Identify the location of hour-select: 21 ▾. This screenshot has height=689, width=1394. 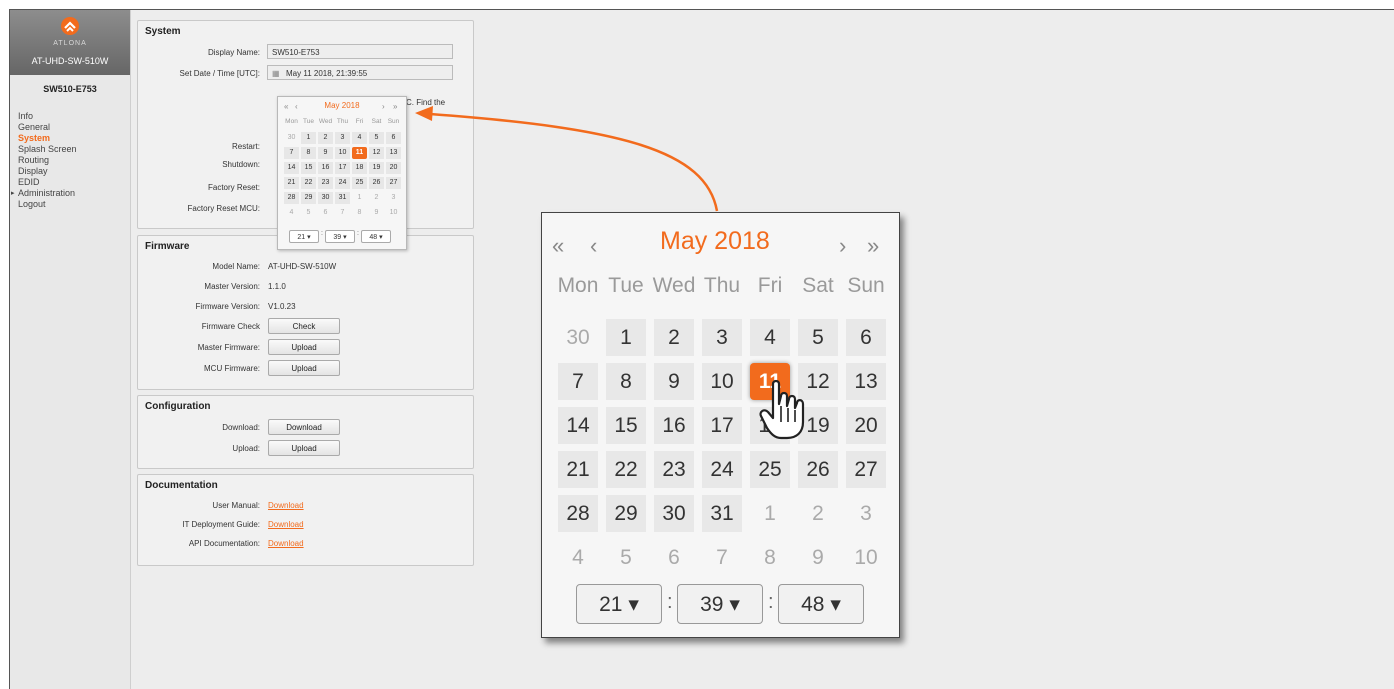
(304, 236).